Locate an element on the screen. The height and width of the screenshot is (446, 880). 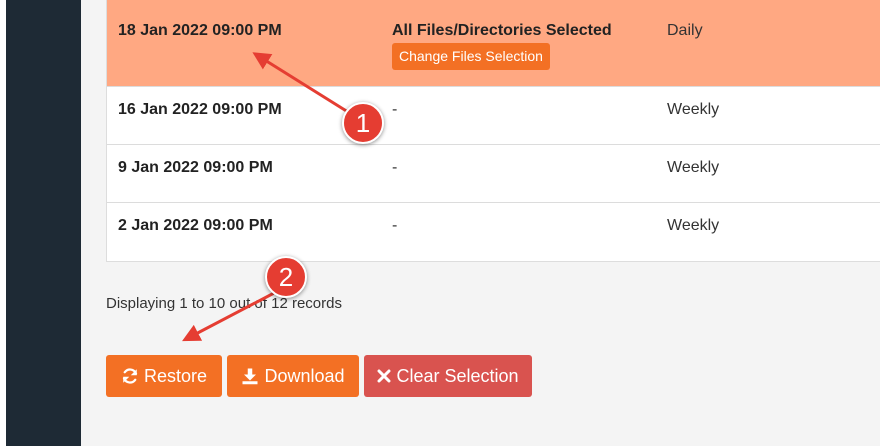
window-edge is located at coordinates (3, 223).